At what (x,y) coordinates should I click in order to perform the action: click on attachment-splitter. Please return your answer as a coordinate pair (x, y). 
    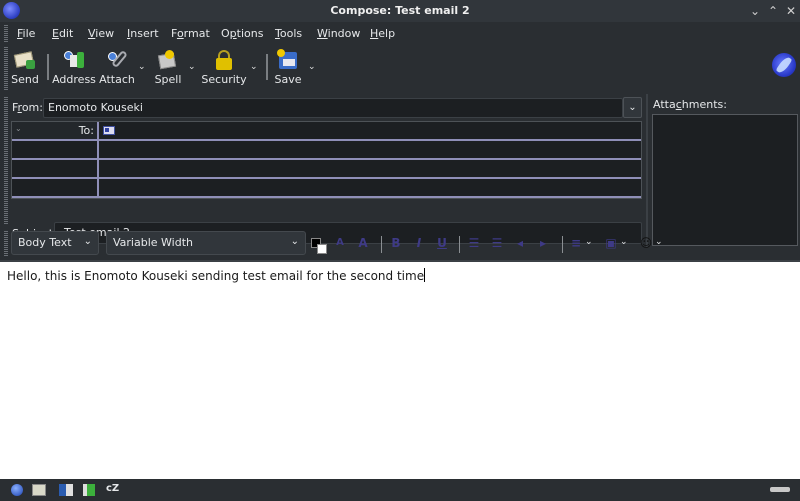
    Looking at the image, I should click on (647, 170).